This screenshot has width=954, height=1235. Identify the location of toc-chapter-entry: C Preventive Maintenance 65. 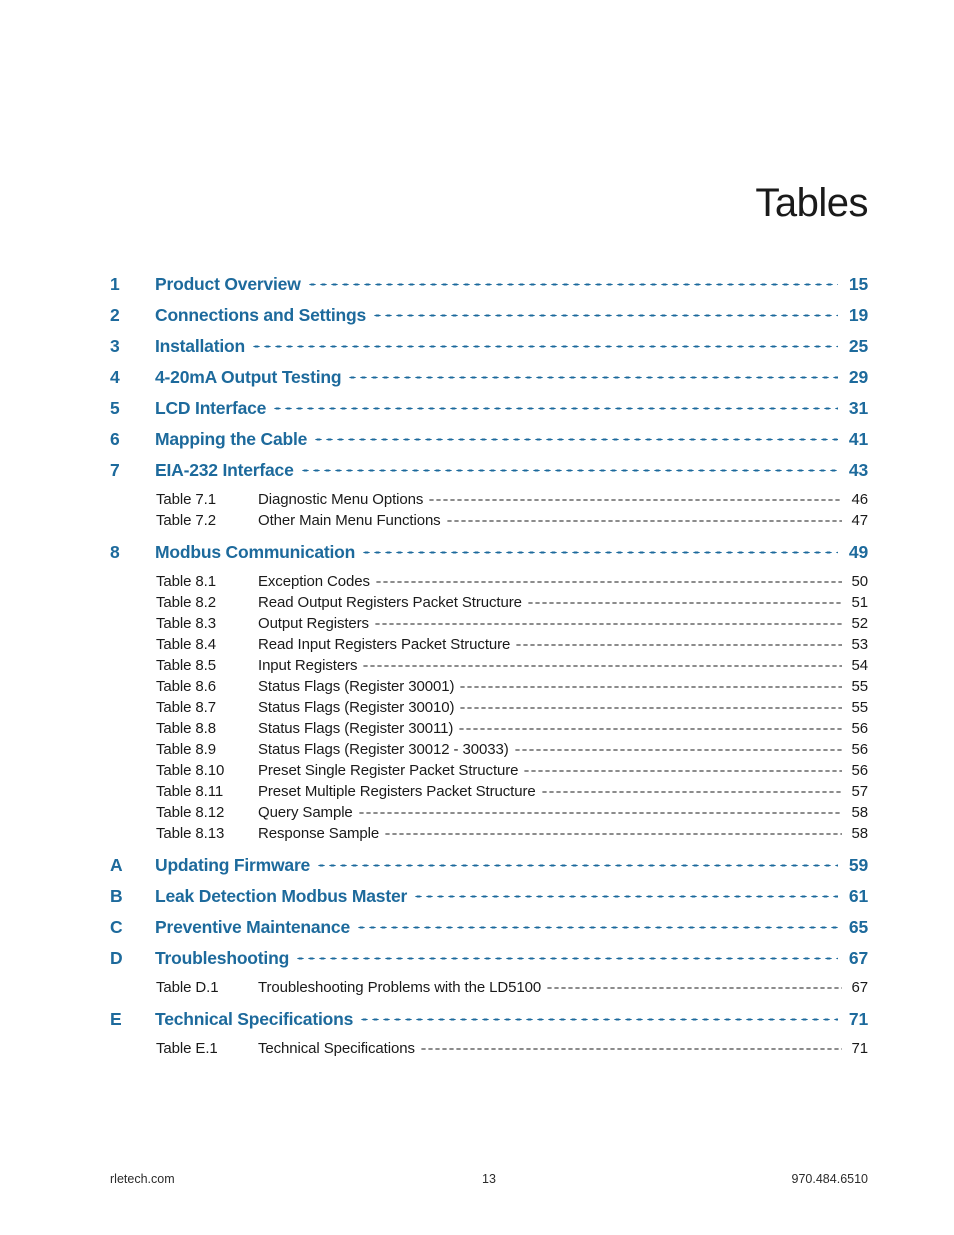
(489, 930).